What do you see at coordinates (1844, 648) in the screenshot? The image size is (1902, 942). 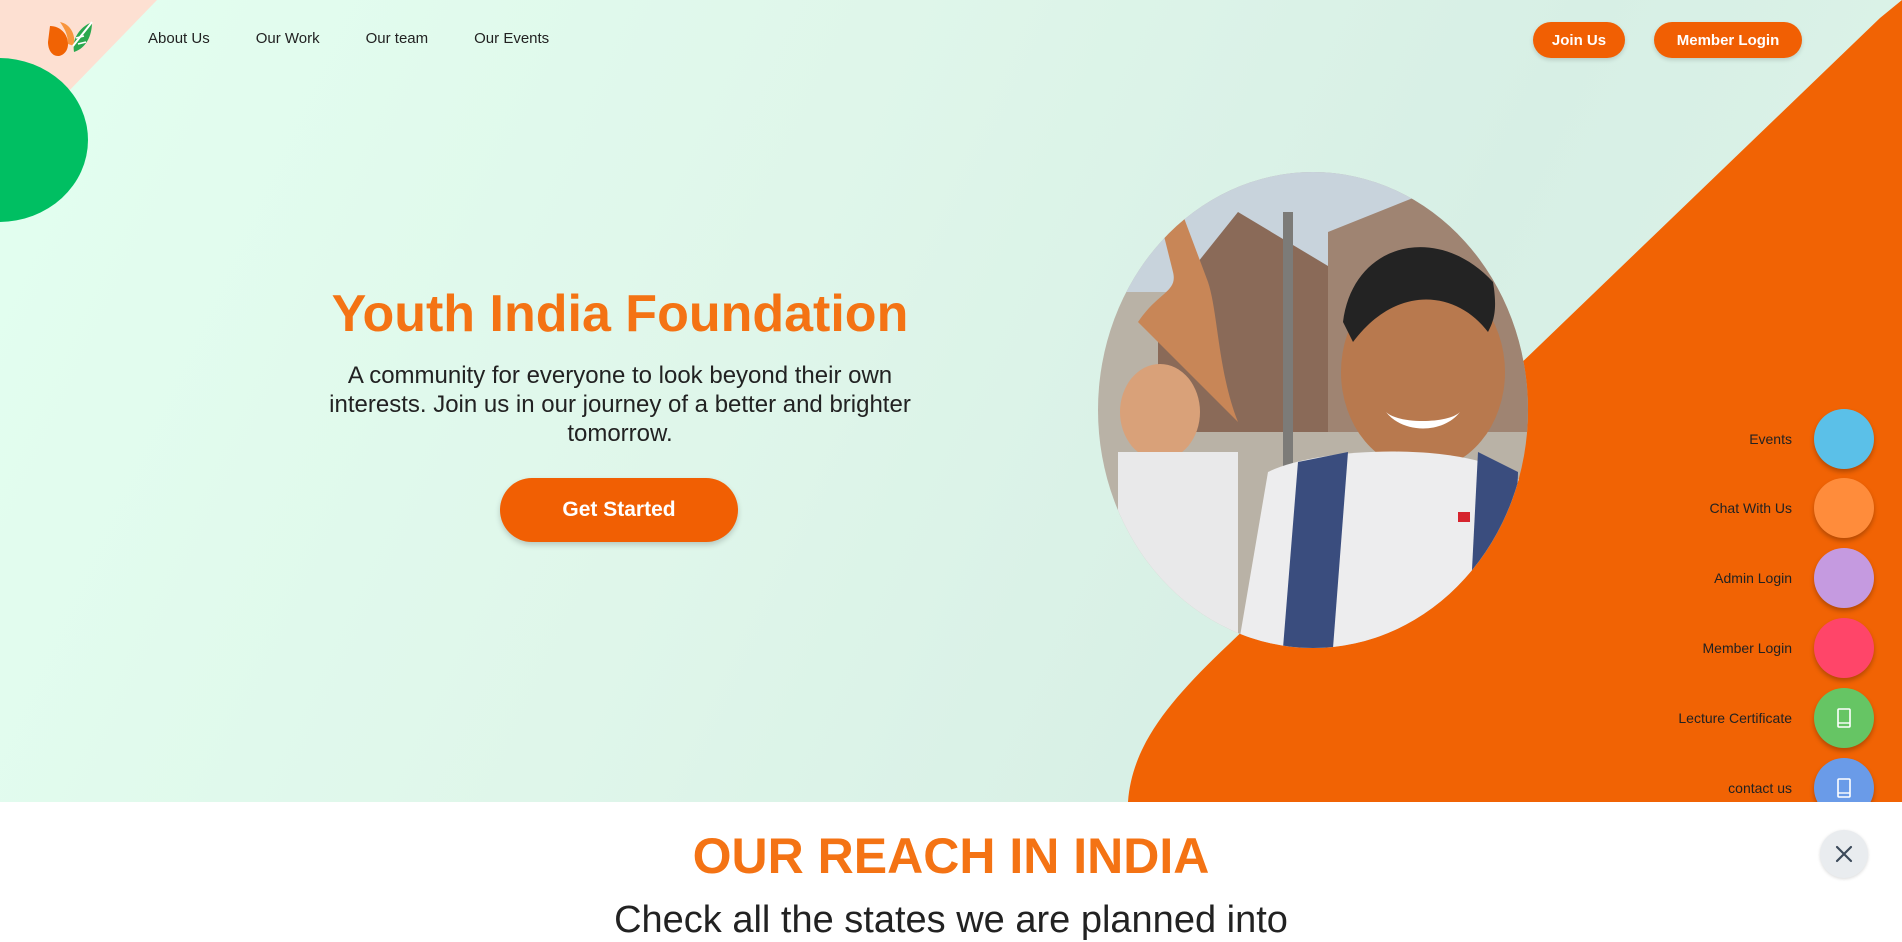 I see `fab-member-login-button` at bounding box center [1844, 648].